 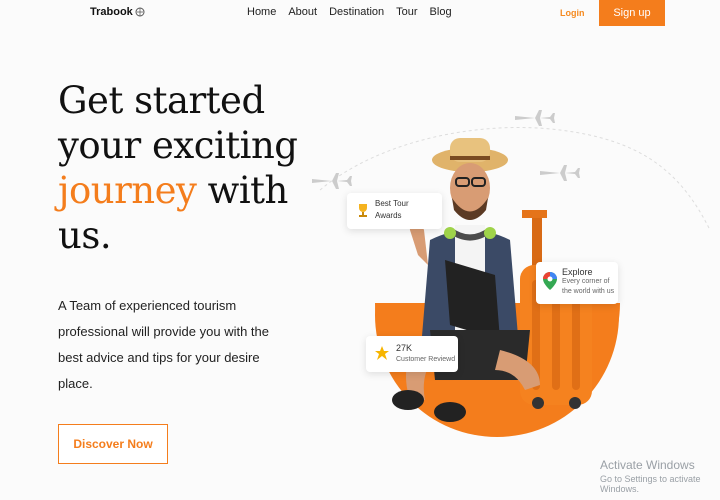 What do you see at coordinates (550, 281) in the screenshot?
I see `map-pin-icon` at bounding box center [550, 281].